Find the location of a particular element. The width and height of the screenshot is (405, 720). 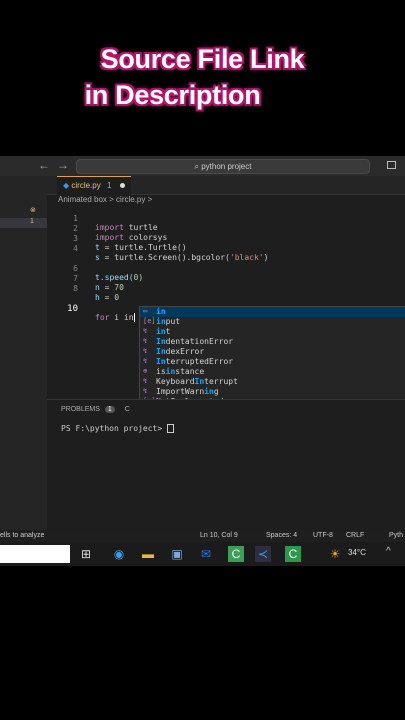

taskbar-search-box is located at coordinates (35, 554).